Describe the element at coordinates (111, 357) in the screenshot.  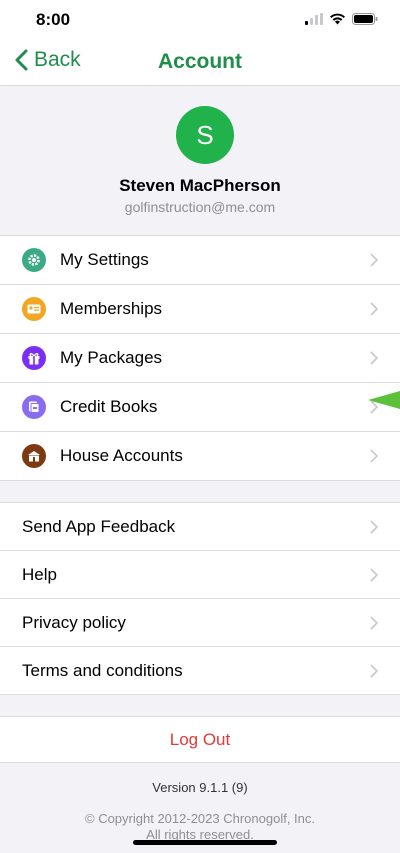
I see `menu-item-label: My Packages` at that location.